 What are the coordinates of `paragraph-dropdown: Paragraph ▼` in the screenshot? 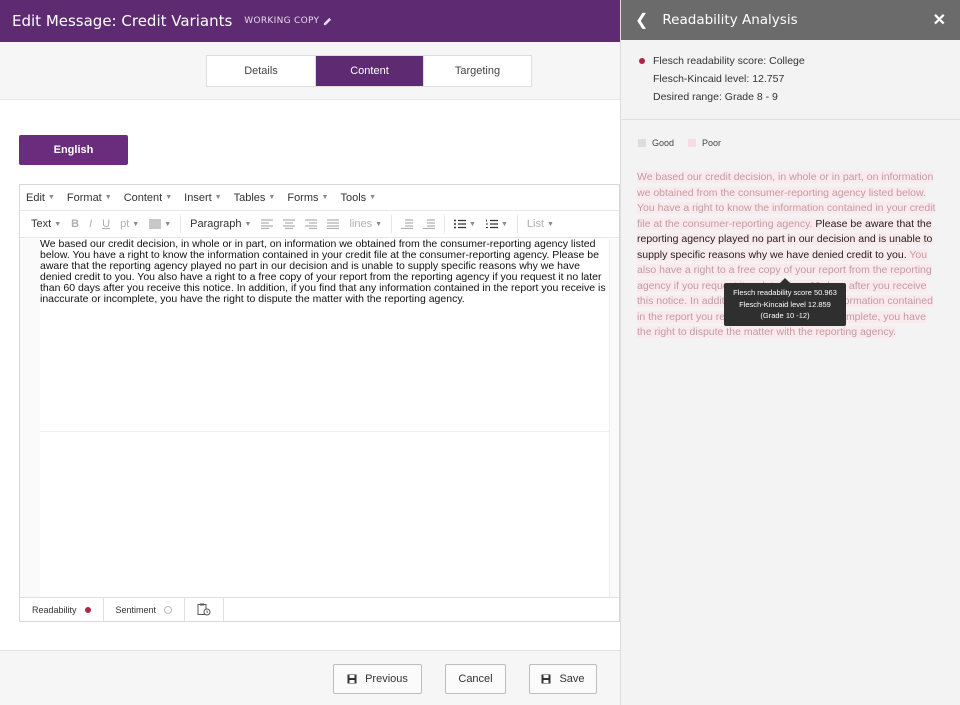 It's located at (220, 224).